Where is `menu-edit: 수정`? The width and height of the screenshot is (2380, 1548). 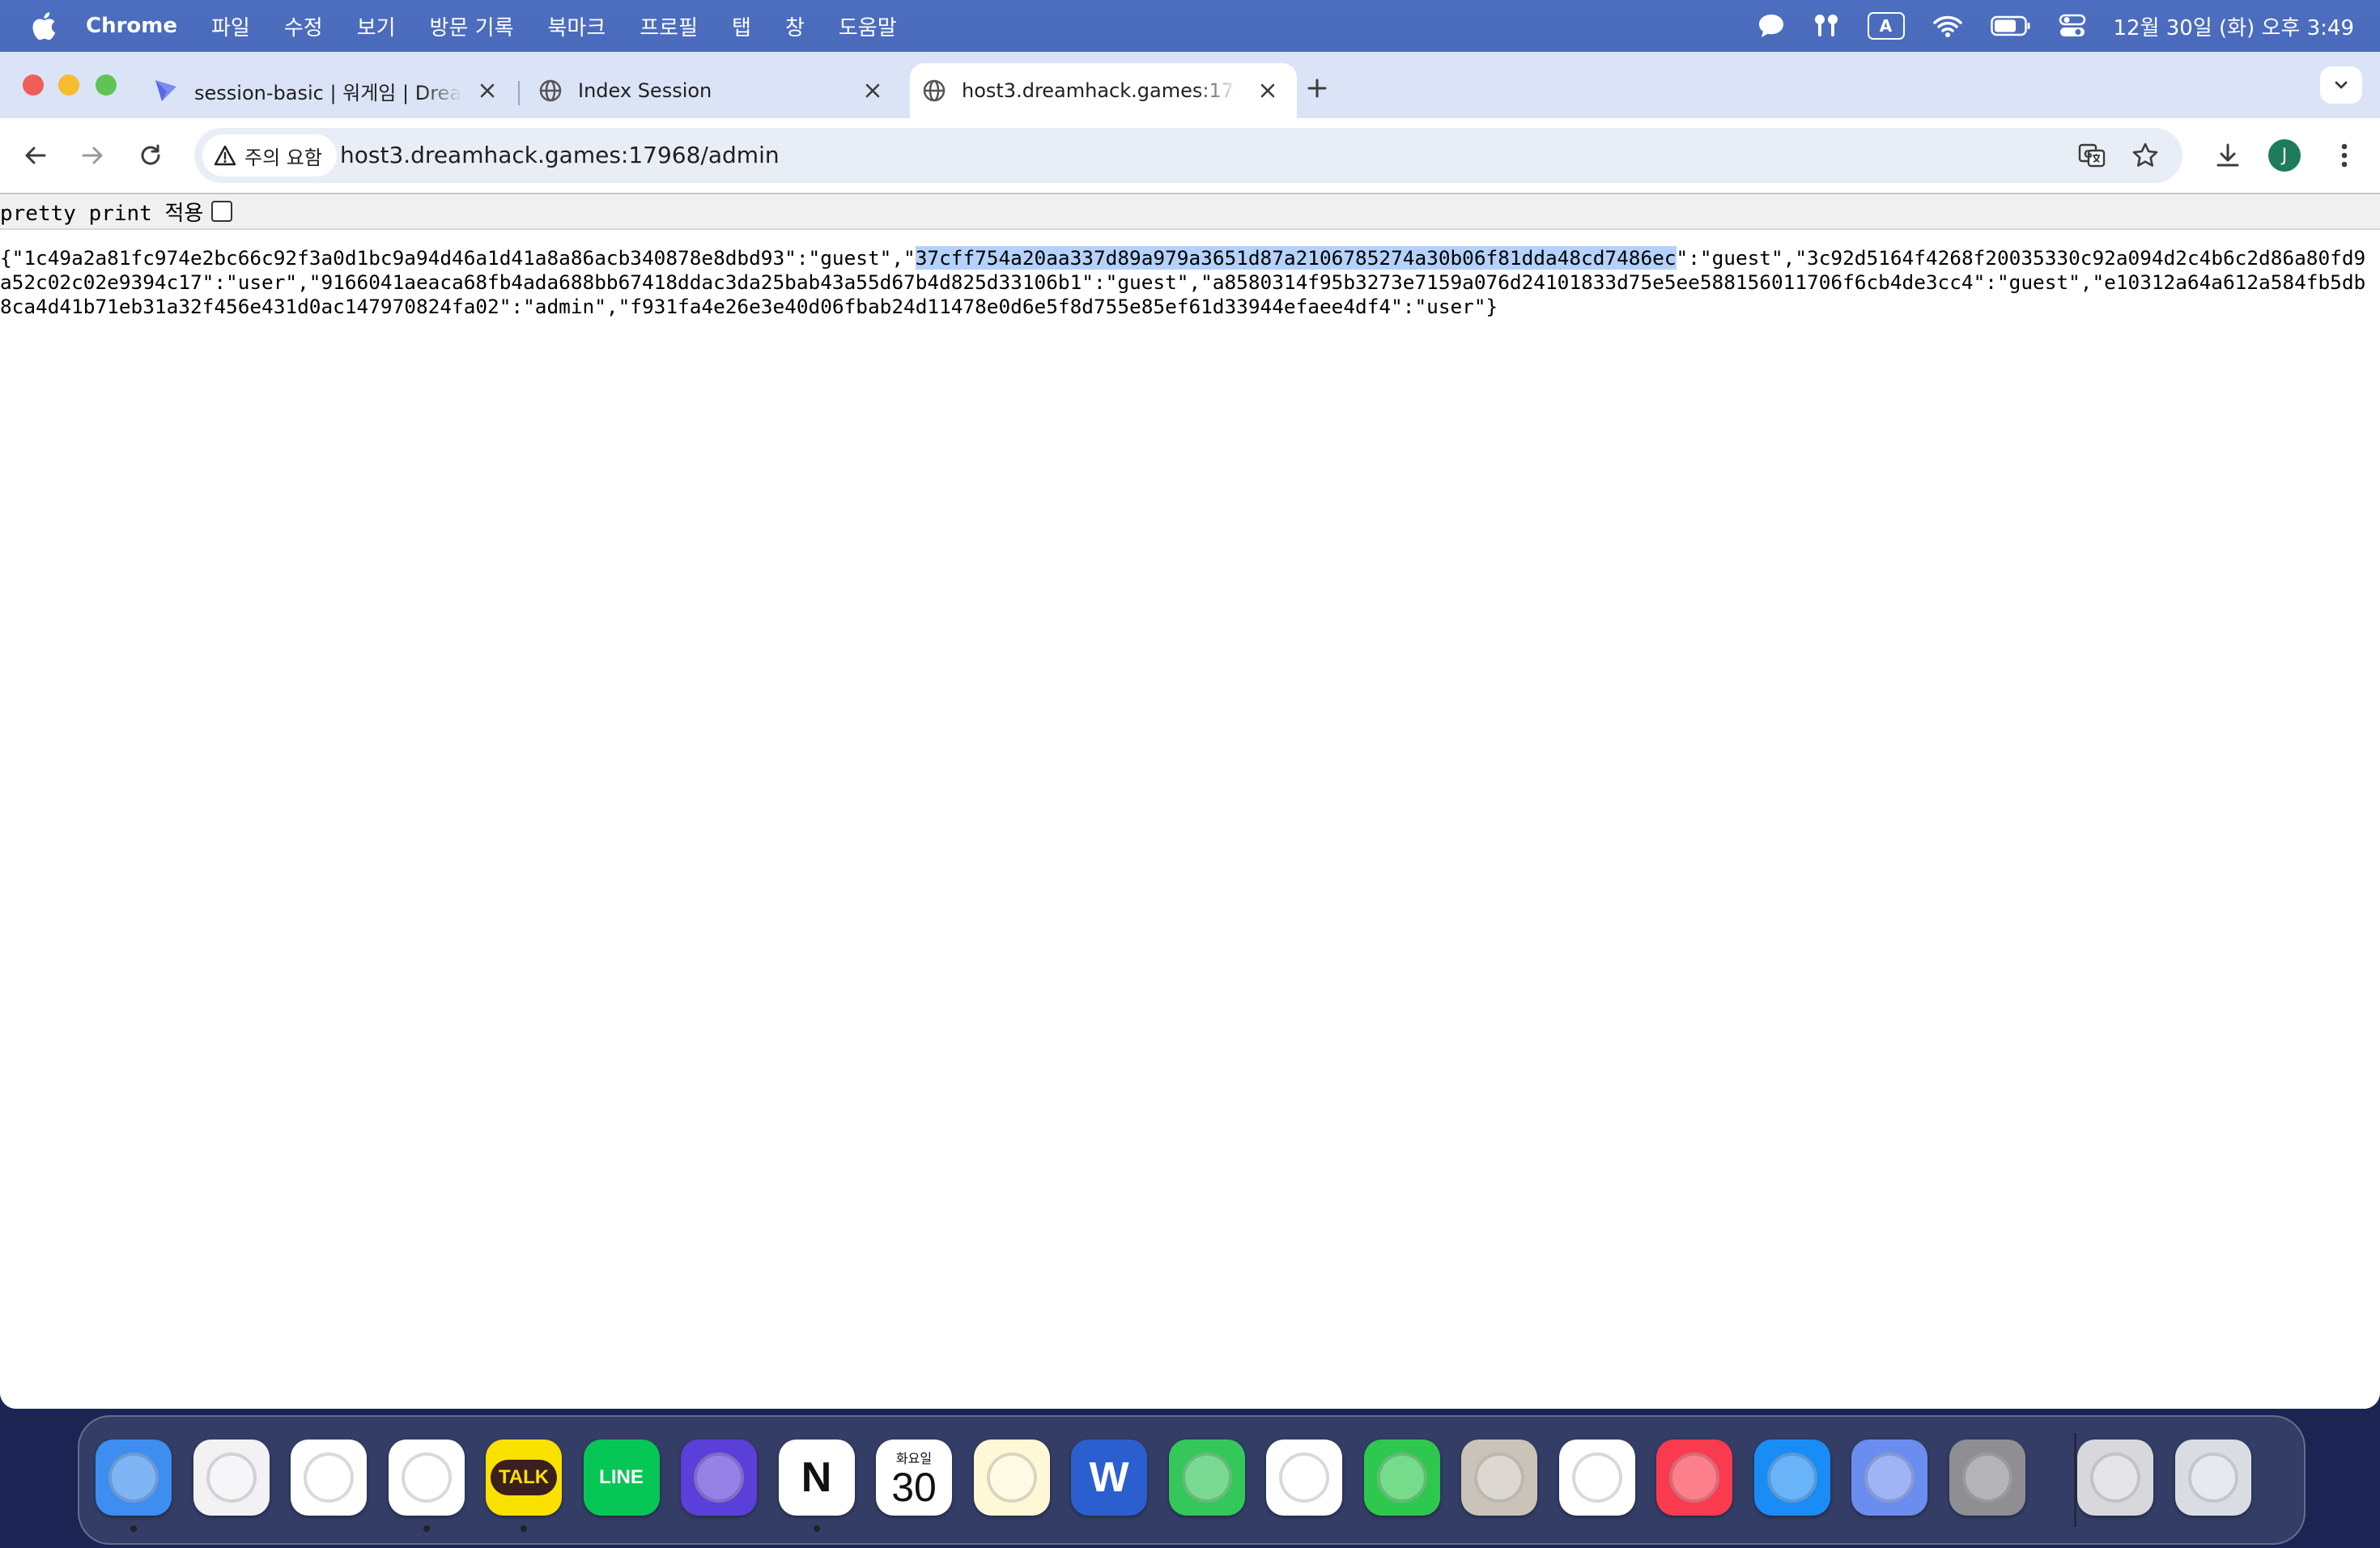
menu-edit: 수정 is located at coordinates (303, 26).